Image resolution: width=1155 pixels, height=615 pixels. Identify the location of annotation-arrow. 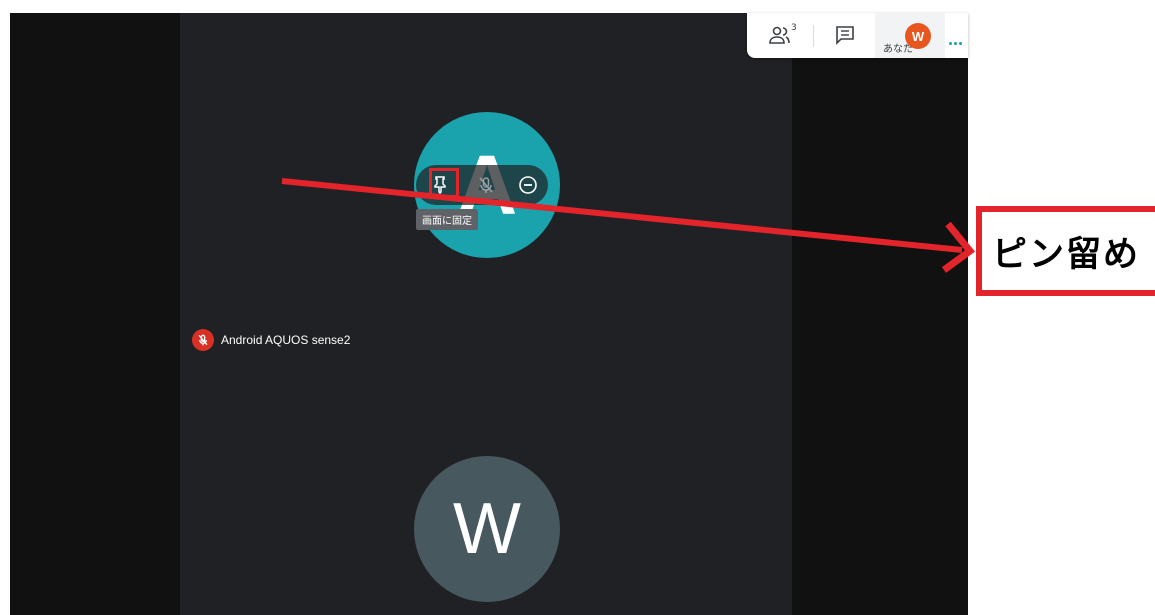
(628, 225).